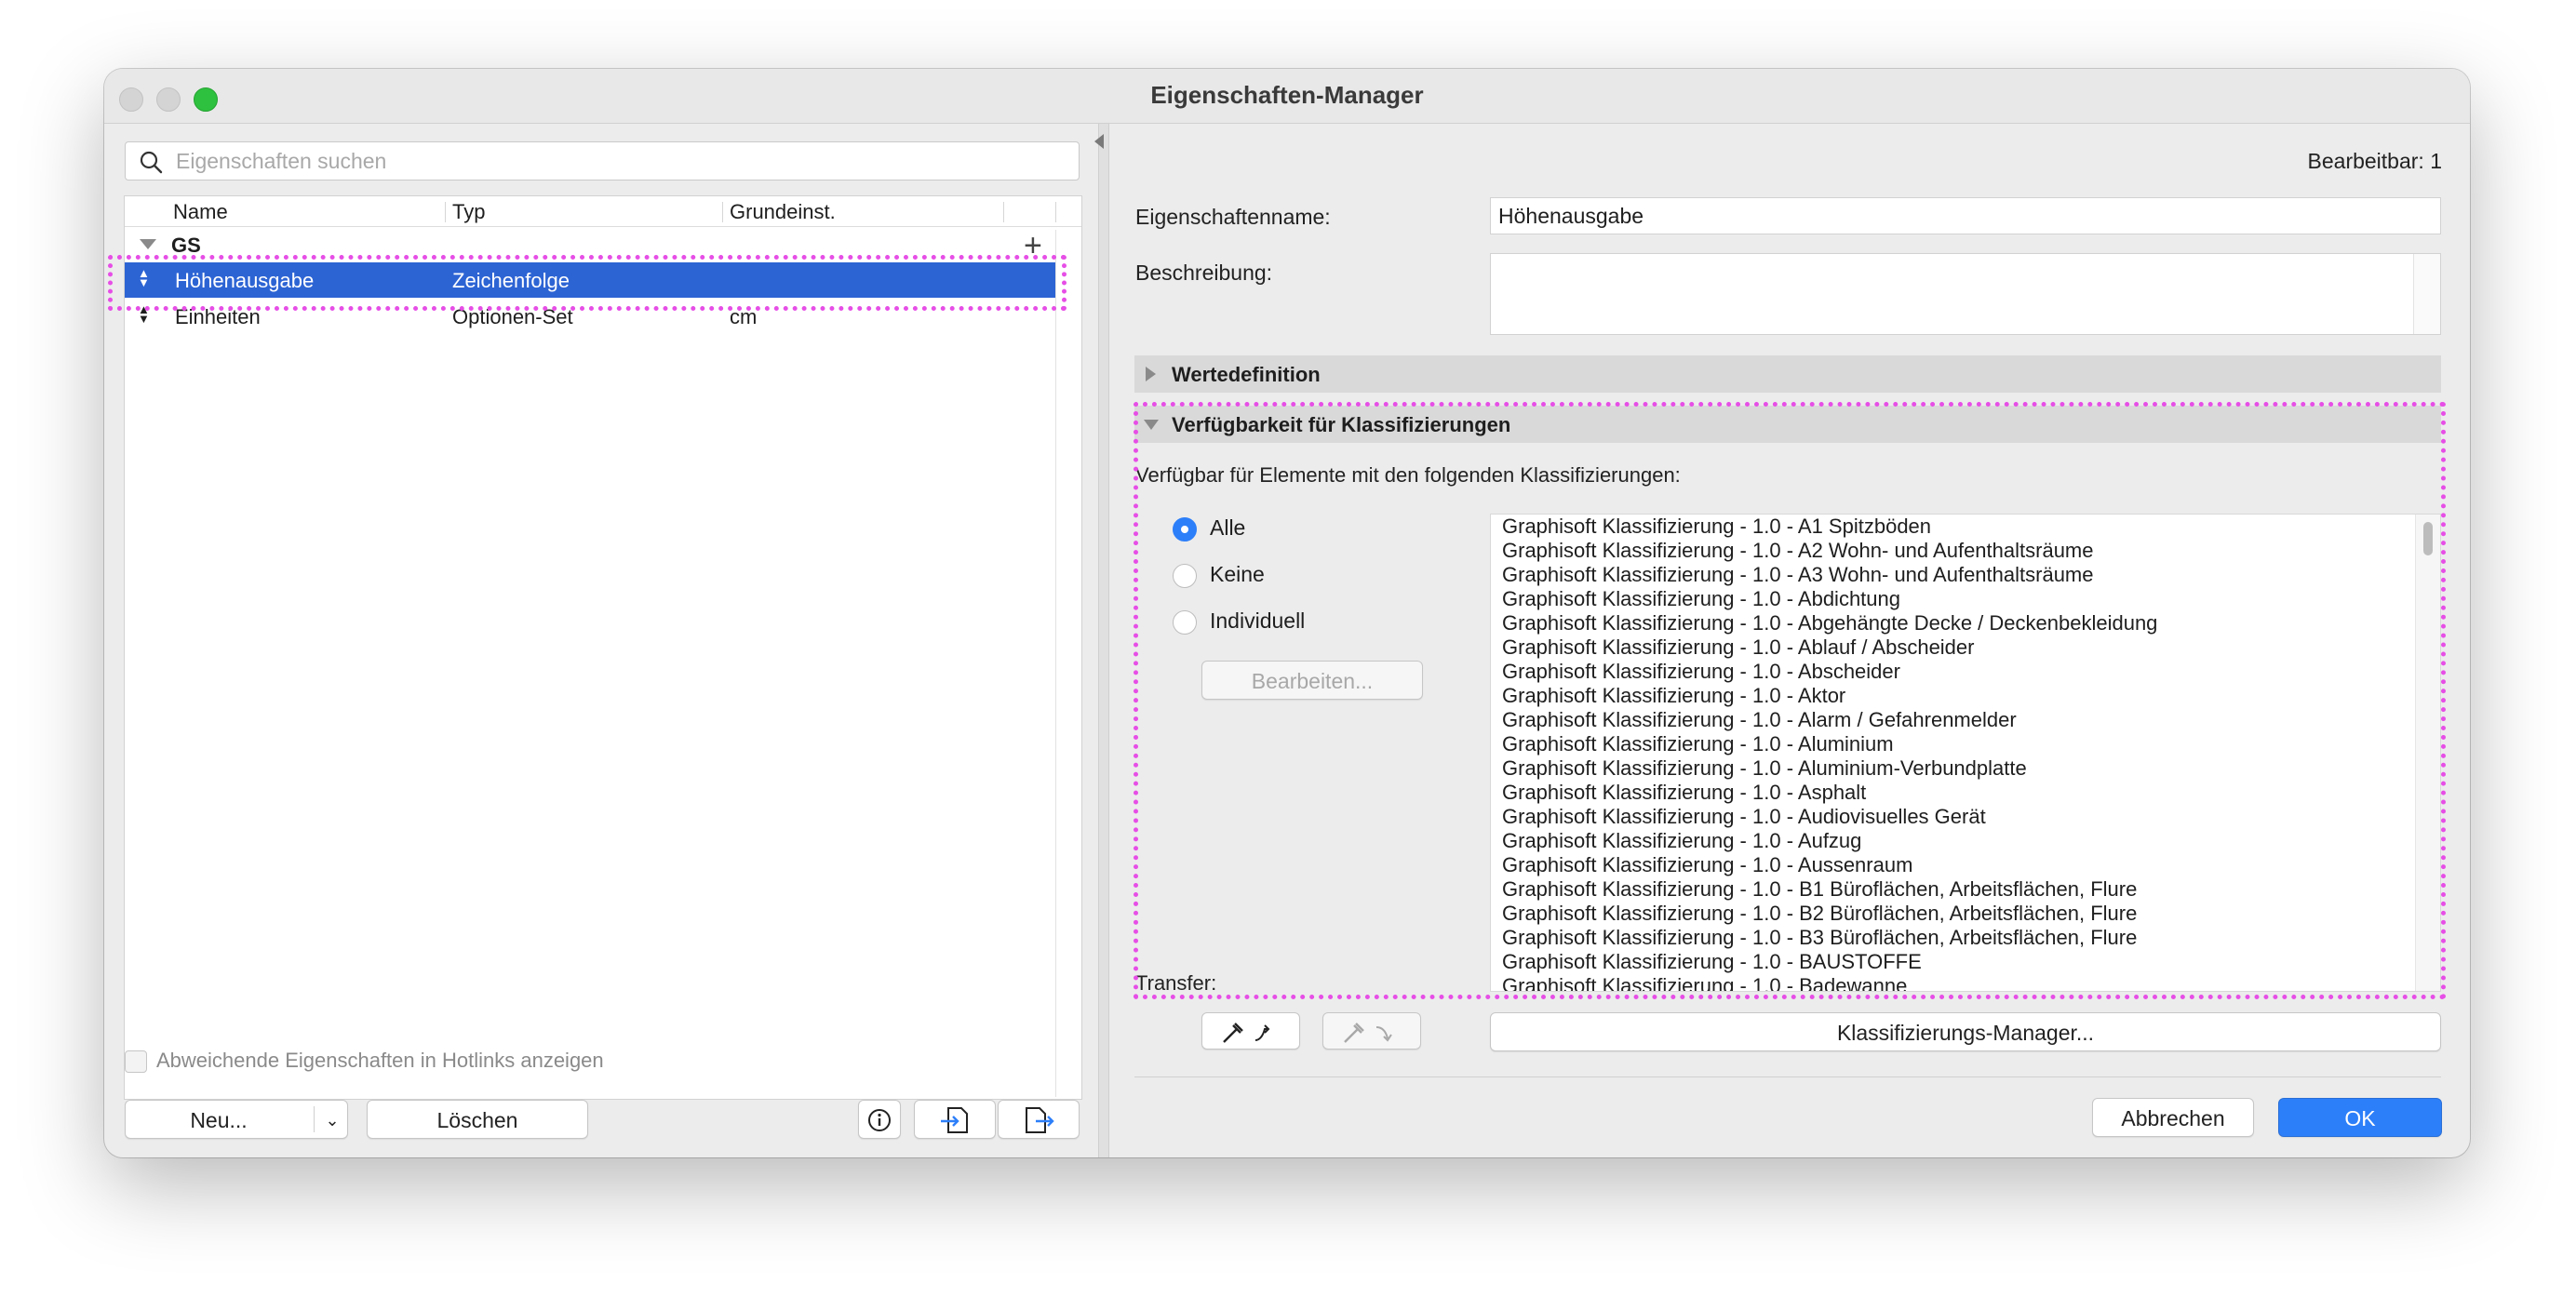 The height and width of the screenshot is (1297, 2576). I want to click on info-button, so click(879, 1119).